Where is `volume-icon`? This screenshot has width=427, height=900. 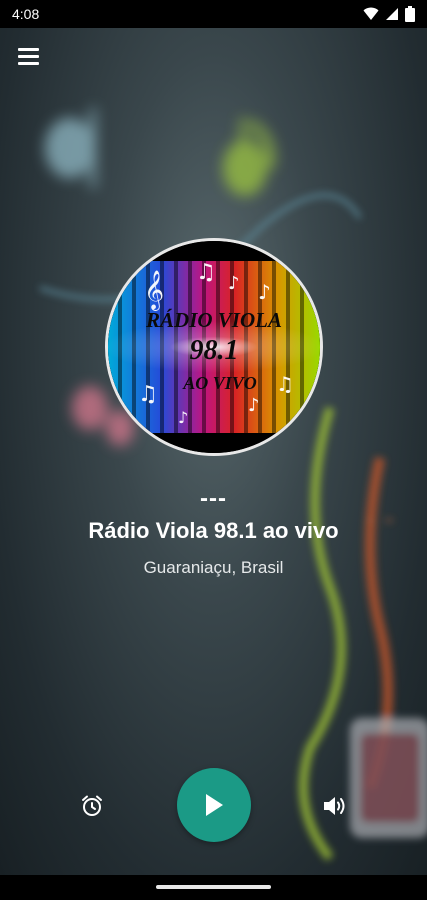
volume-icon is located at coordinates (334, 806).